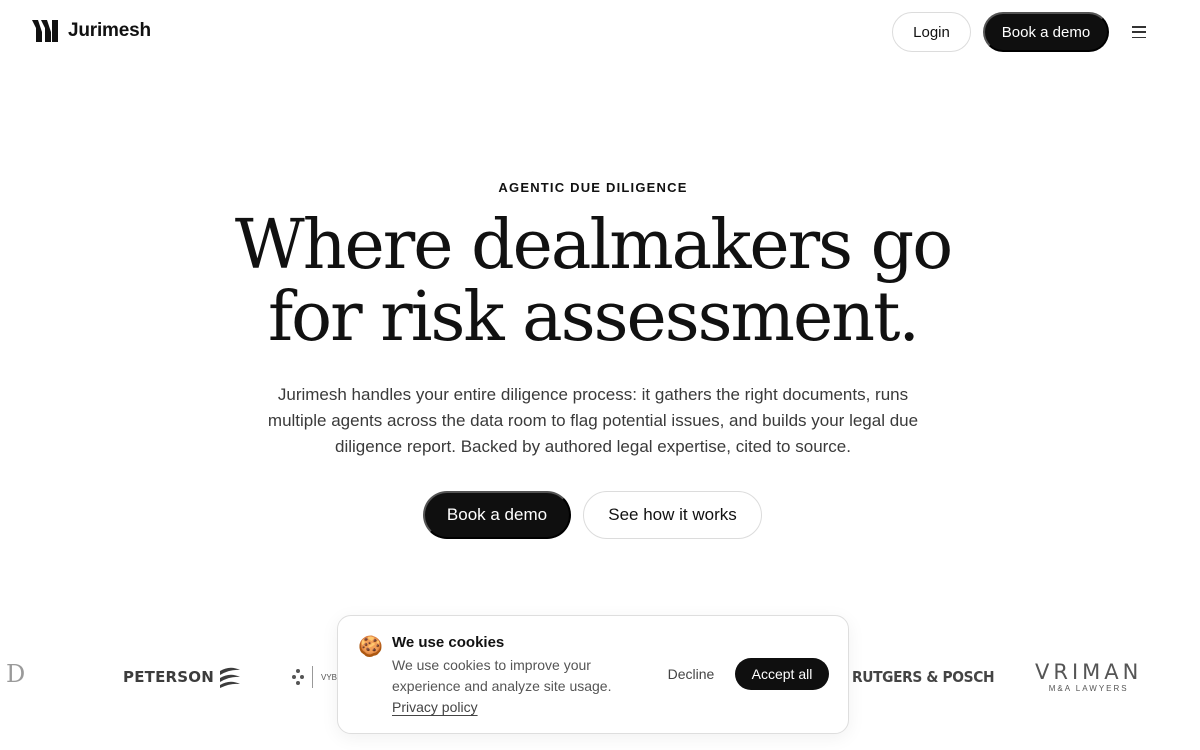 This screenshot has height=750, width=1200. What do you see at coordinates (1139, 32) in the screenshot?
I see `hamburger-menu-icon` at bounding box center [1139, 32].